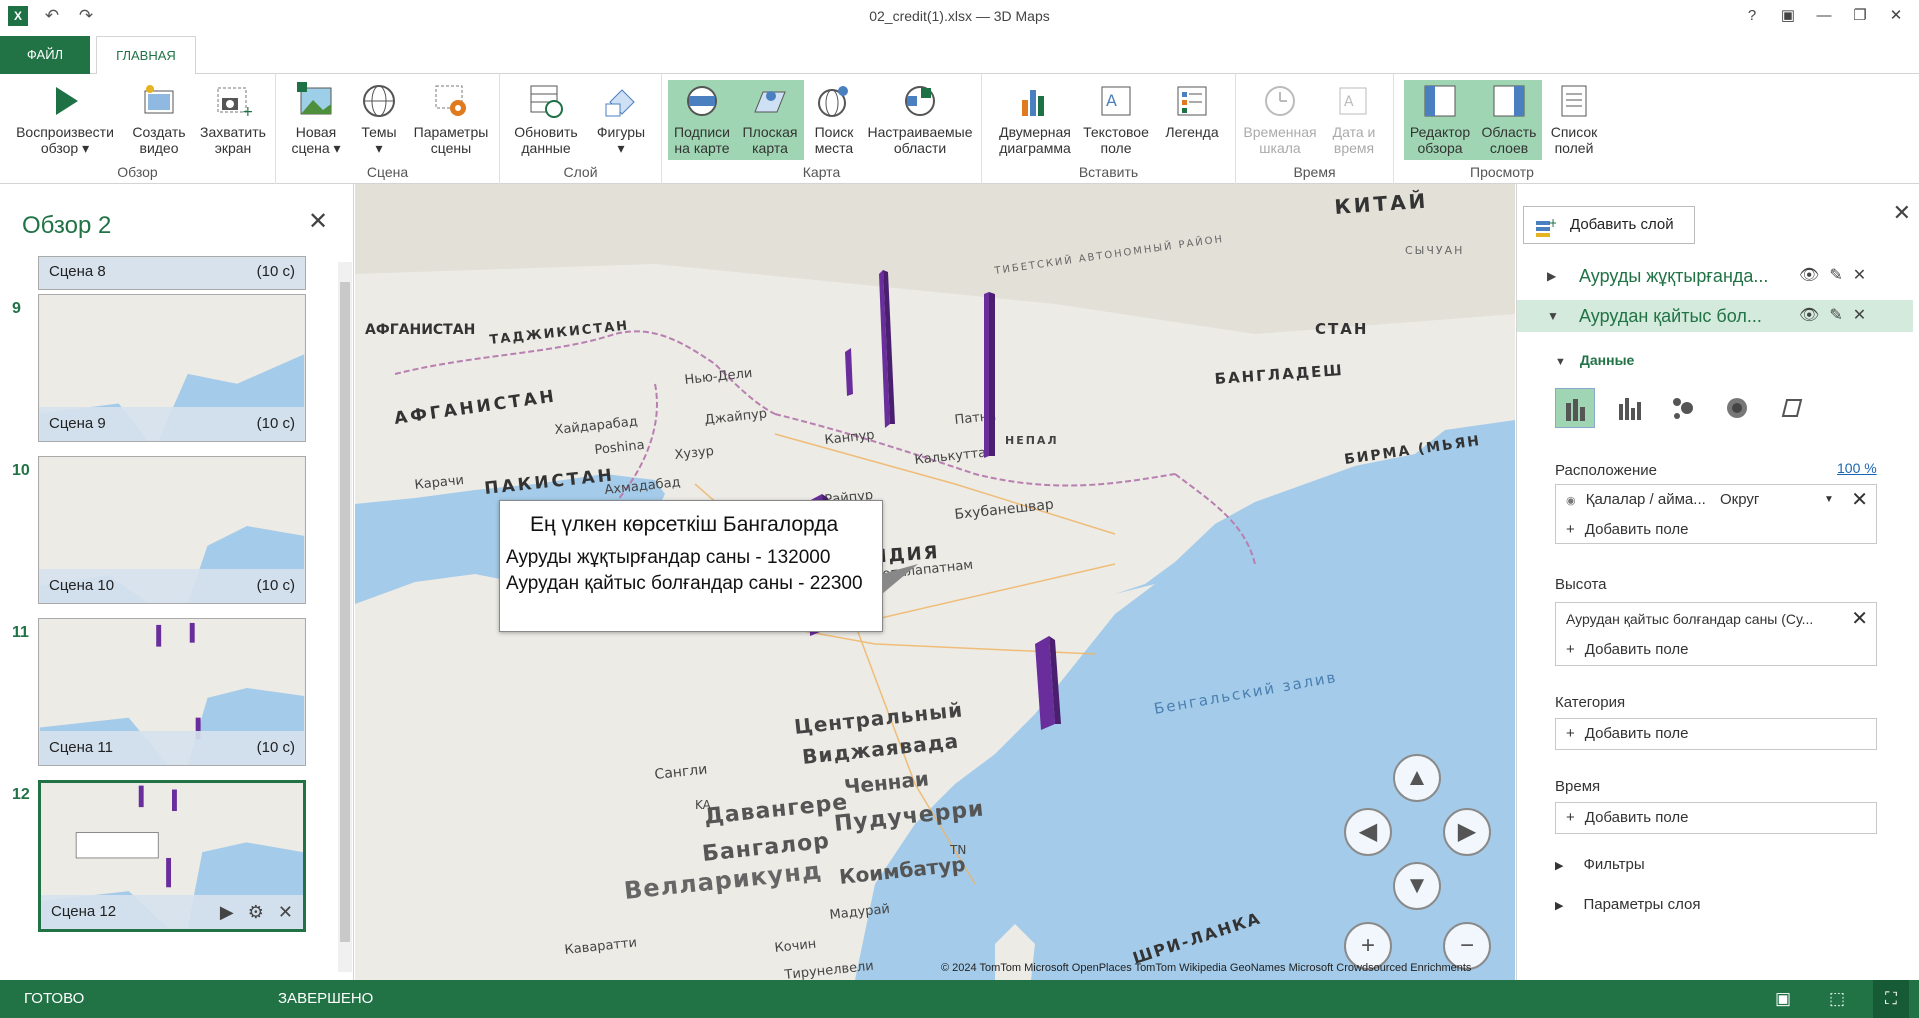 This screenshot has width=1919, height=1018. Describe the element at coordinates (1116, 120) in the screenshot. I see `text-box-button: A Текстовое поле` at that location.